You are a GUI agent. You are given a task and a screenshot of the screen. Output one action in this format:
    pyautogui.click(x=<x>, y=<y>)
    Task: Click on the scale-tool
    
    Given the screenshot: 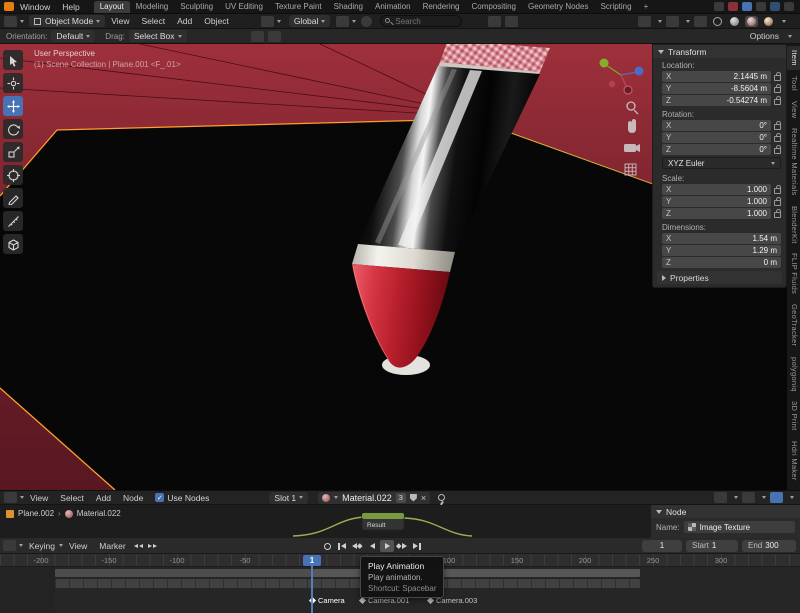 What is the action you would take?
    pyautogui.click(x=13, y=152)
    